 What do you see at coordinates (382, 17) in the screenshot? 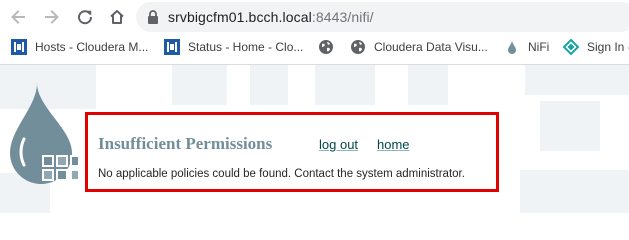
I see `address-bar: srvbigcfm01.bcch.local:8443/nifi/` at bounding box center [382, 17].